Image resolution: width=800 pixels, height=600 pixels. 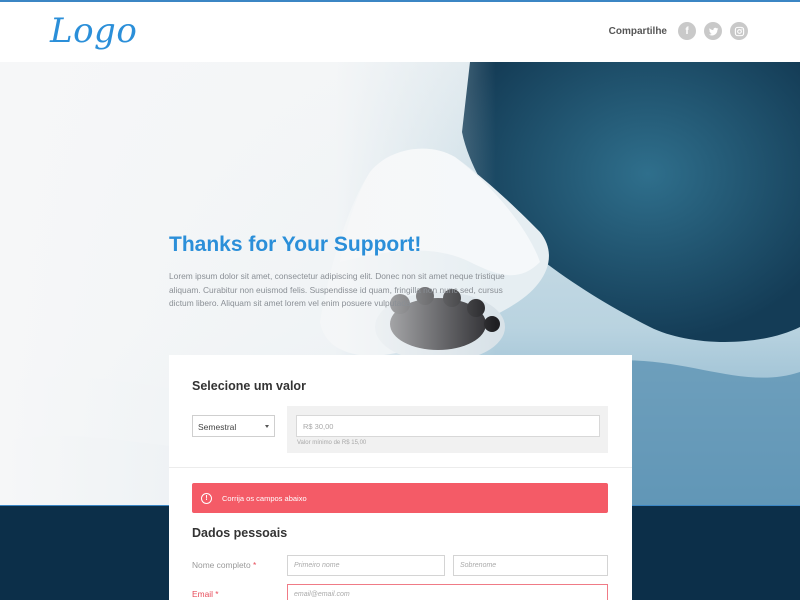 I want to click on instagram-icon, so click(x=739, y=31).